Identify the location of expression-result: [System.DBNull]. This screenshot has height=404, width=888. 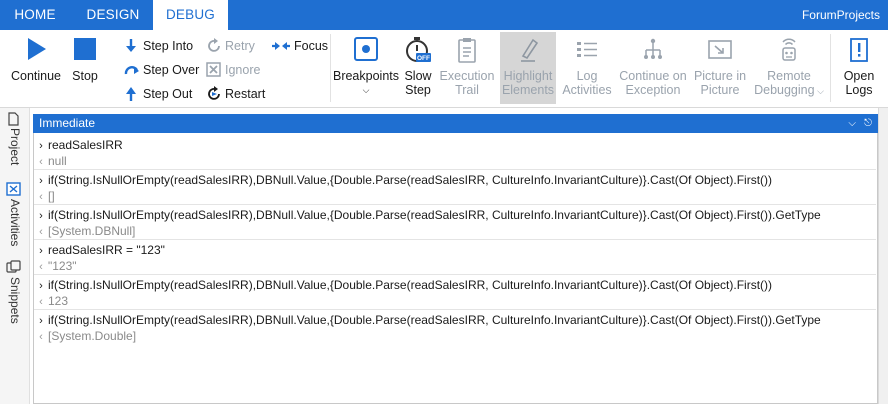
(92, 231).